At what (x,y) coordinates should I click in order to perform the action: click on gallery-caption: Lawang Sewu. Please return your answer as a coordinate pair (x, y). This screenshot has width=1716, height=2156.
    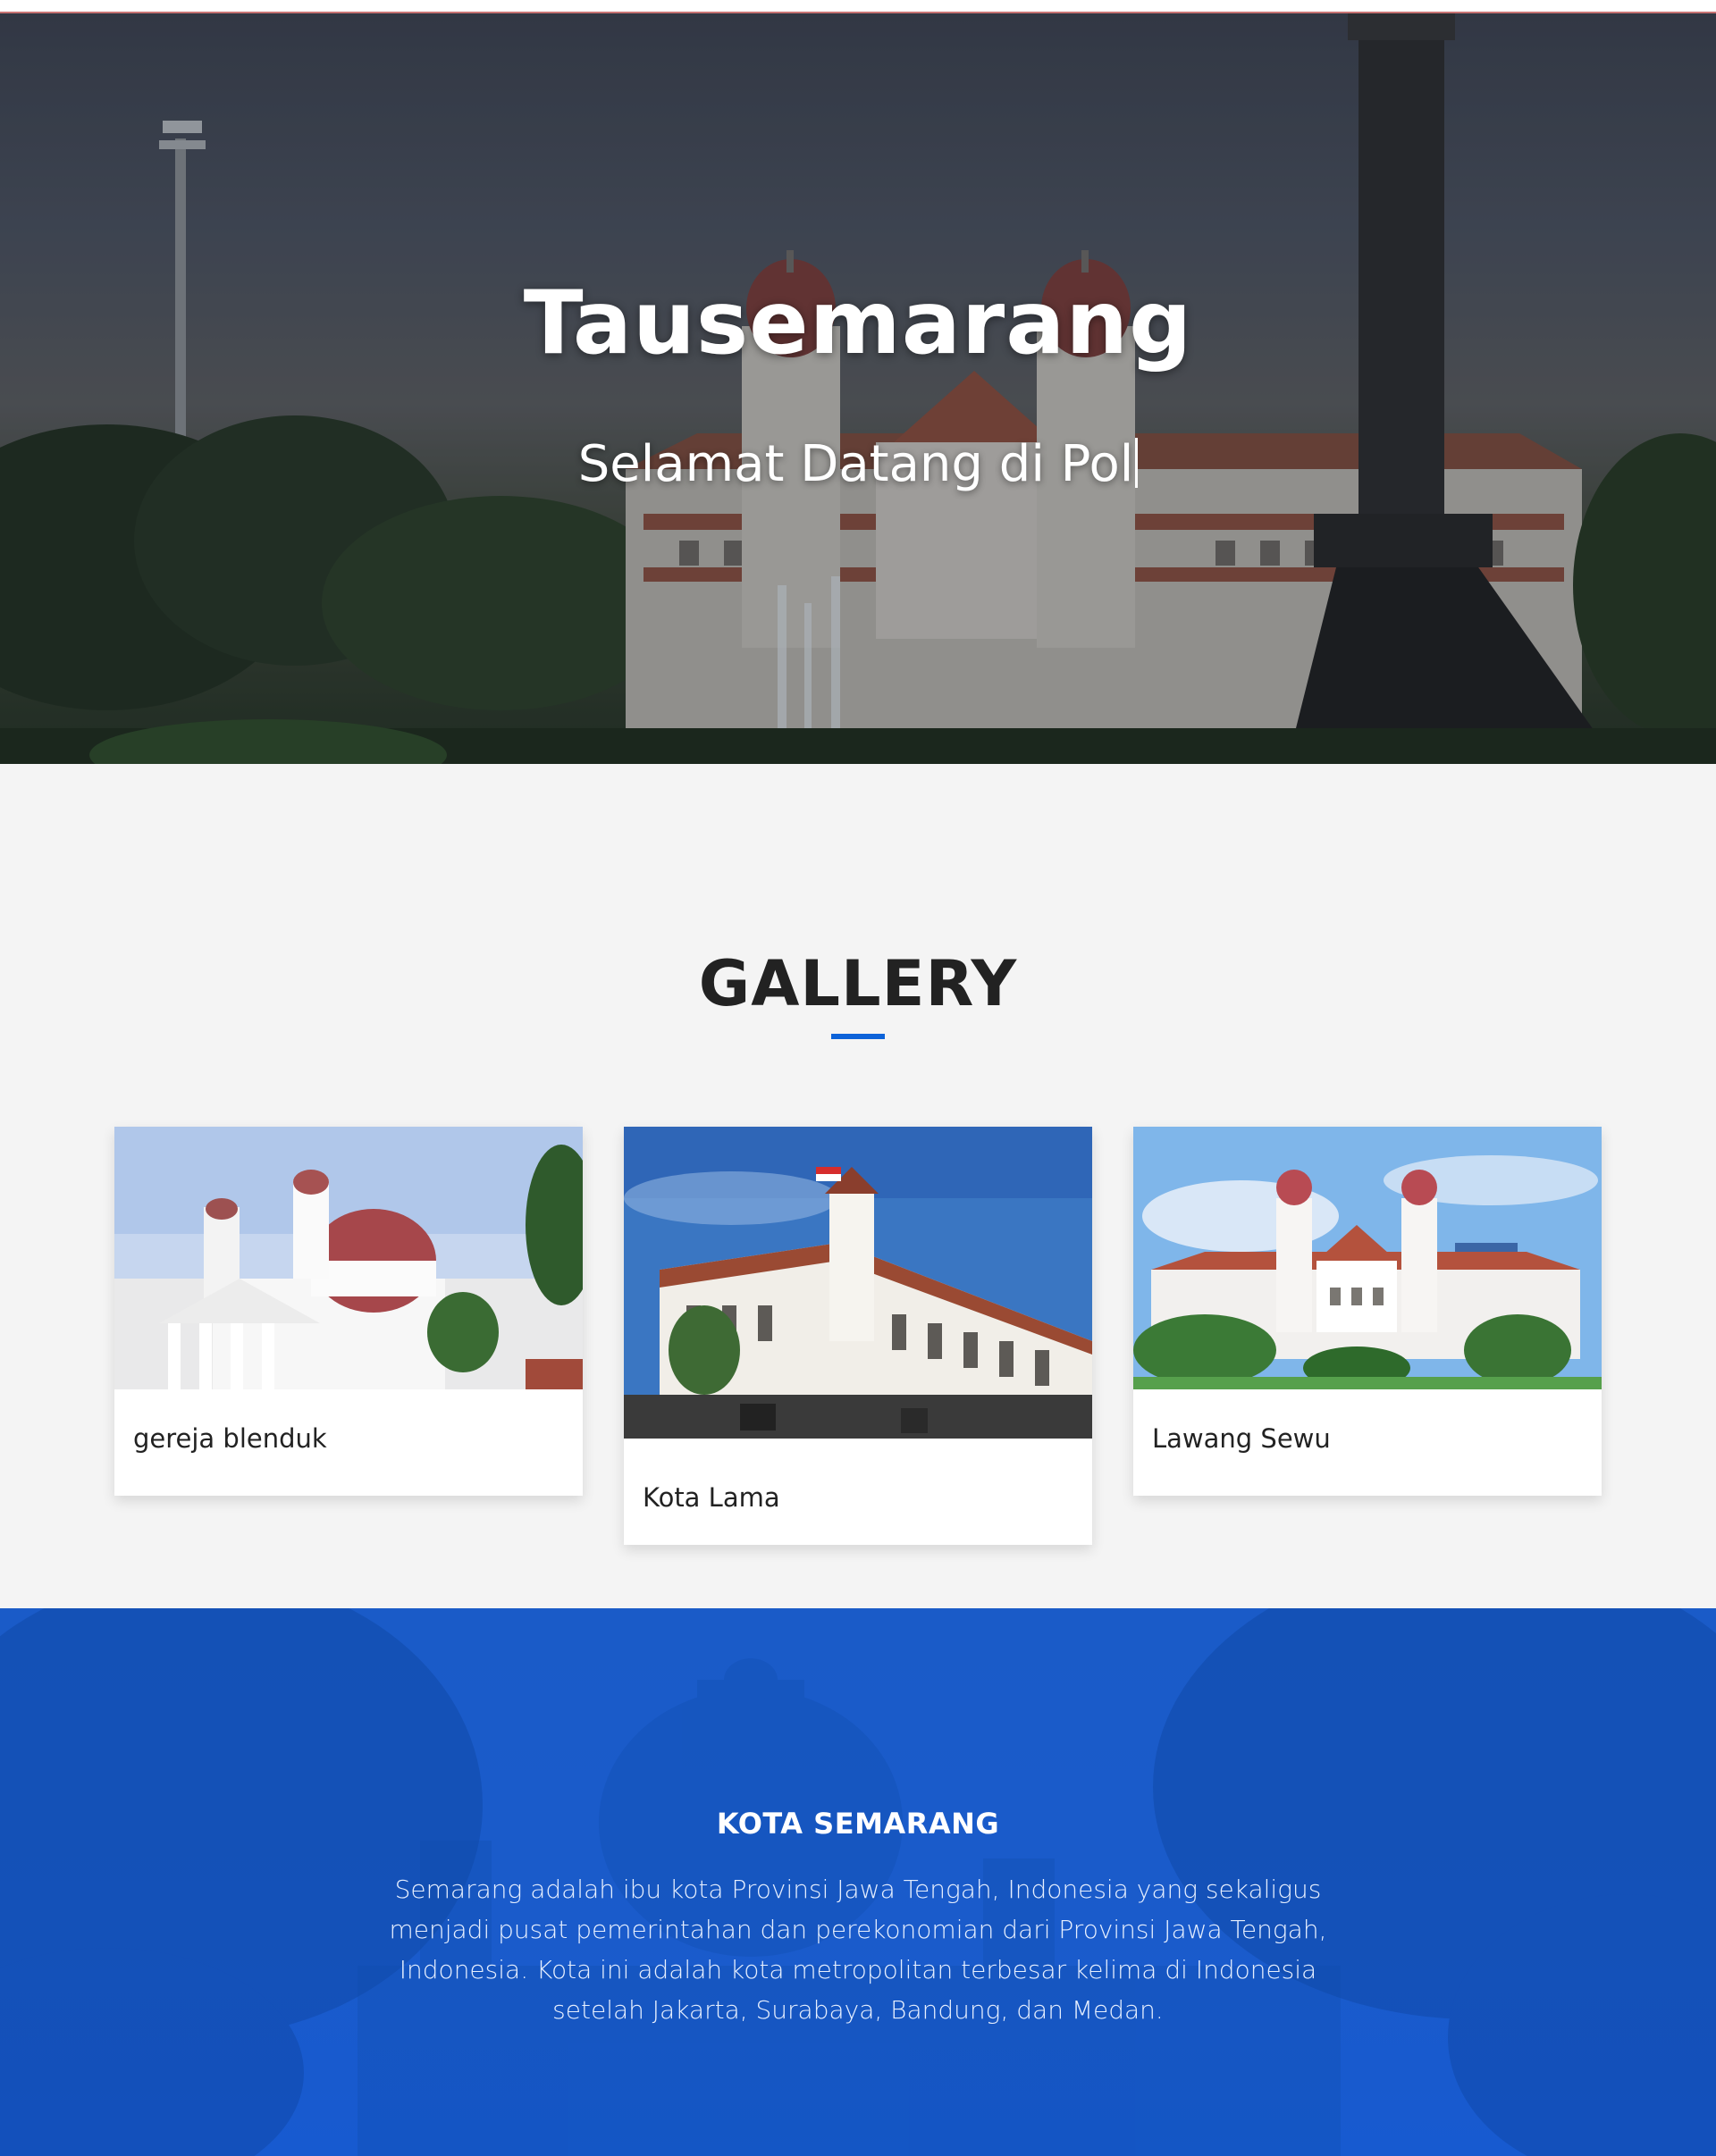
    Looking at the image, I should click on (1242, 1439).